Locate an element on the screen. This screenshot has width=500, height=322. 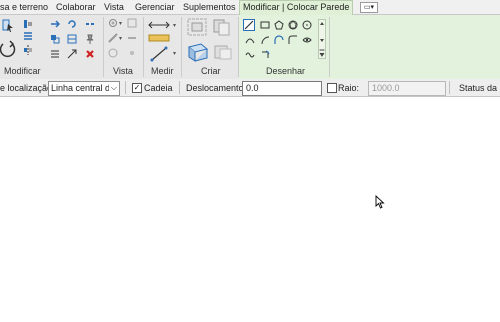
draw-circle-icon is located at coordinates (307, 25).